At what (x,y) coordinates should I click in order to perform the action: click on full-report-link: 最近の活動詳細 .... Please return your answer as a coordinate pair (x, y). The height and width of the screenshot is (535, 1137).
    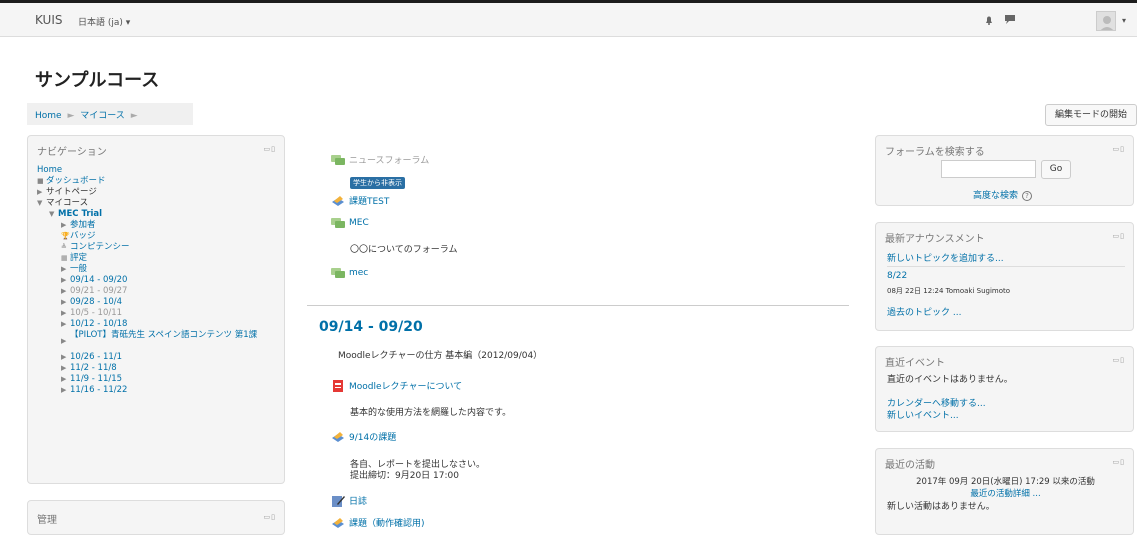
    Looking at the image, I should click on (1005, 493).